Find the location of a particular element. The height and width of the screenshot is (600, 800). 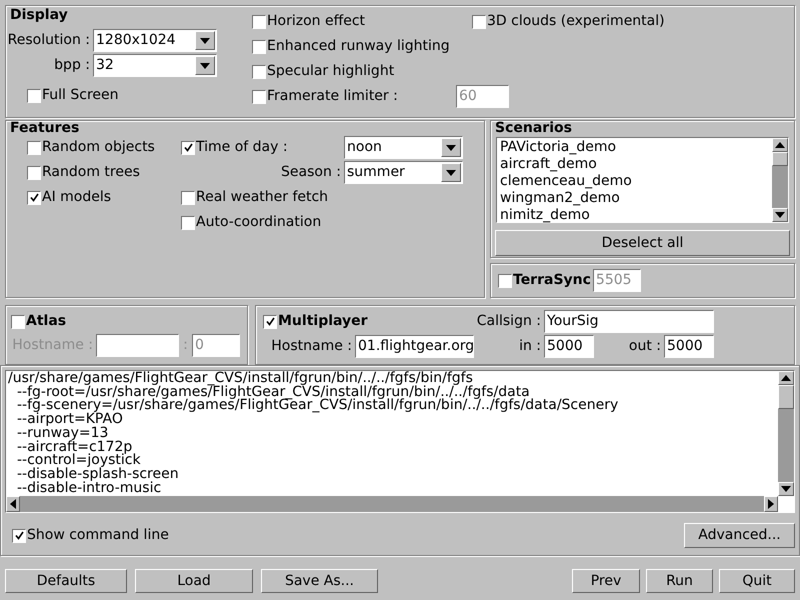

field-label: Resolution : is located at coordinates (48, 40).